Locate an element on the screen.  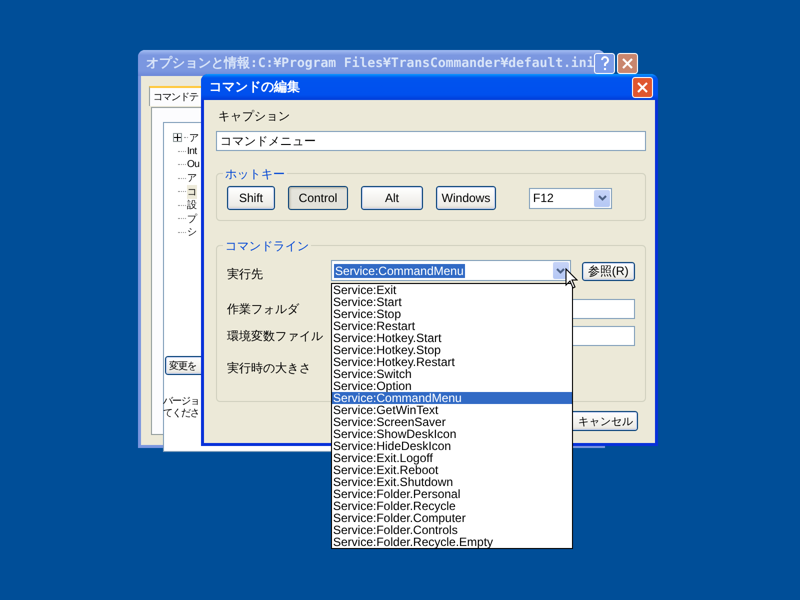
dropdown-option: Service:Exit.Logoff is located at coordinates (452, 458).